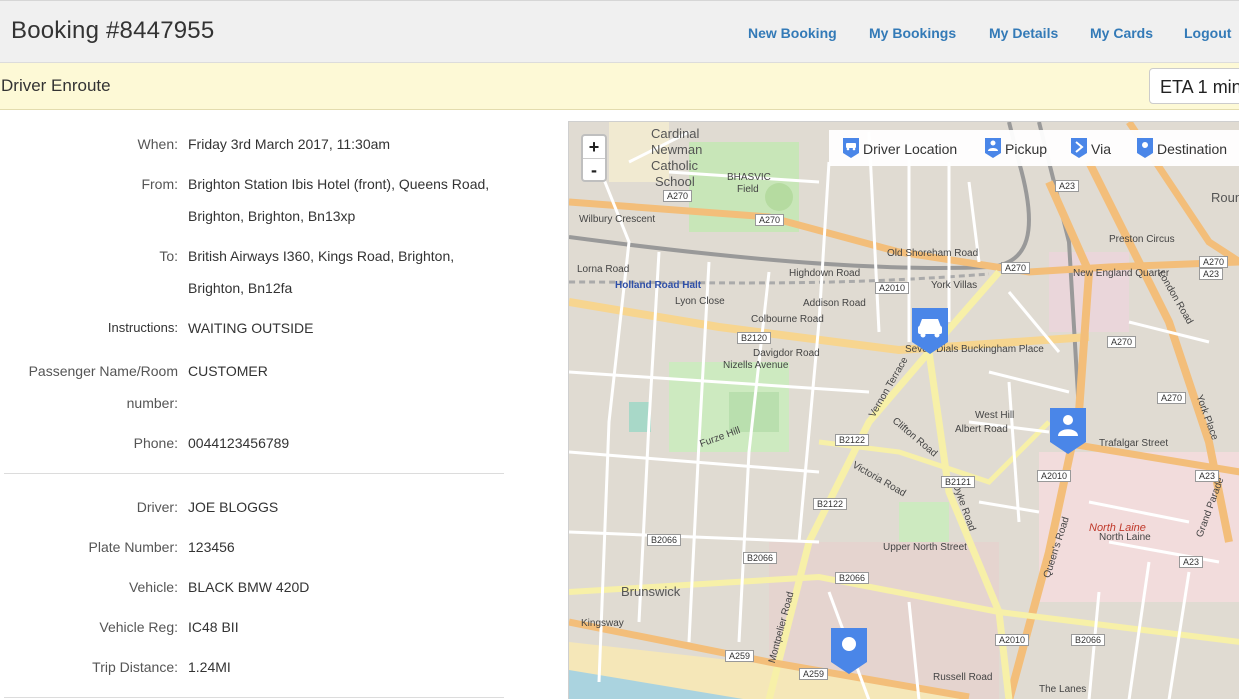 The image size is (1239, 699). What do you see at coordinates (792, 33) in the screenshot?
I see `nav-new-booking: New Booking` at bounding box center [792, 33].